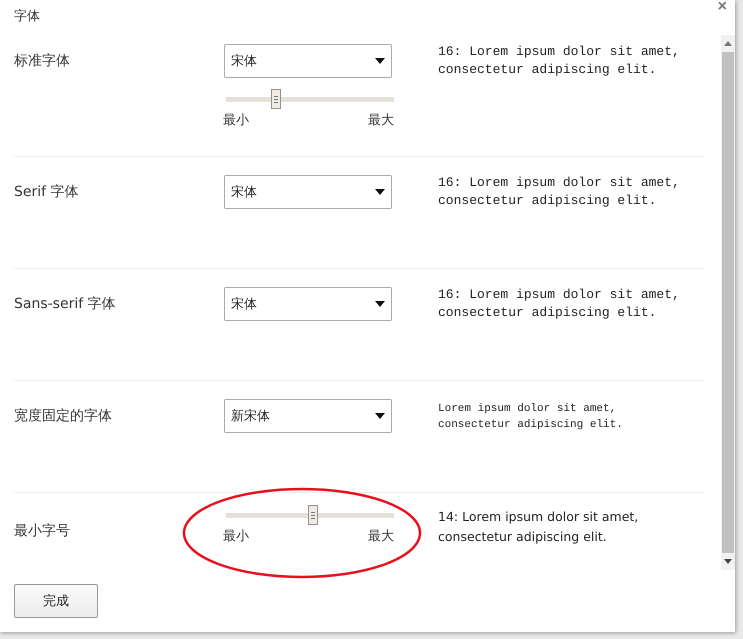 The height and width of the screenshot is (639, 743). What do you see at coordinates (42, 61) in the screenshot?
I see `setting-label: 标准字体` at bounding box center [42, 61].